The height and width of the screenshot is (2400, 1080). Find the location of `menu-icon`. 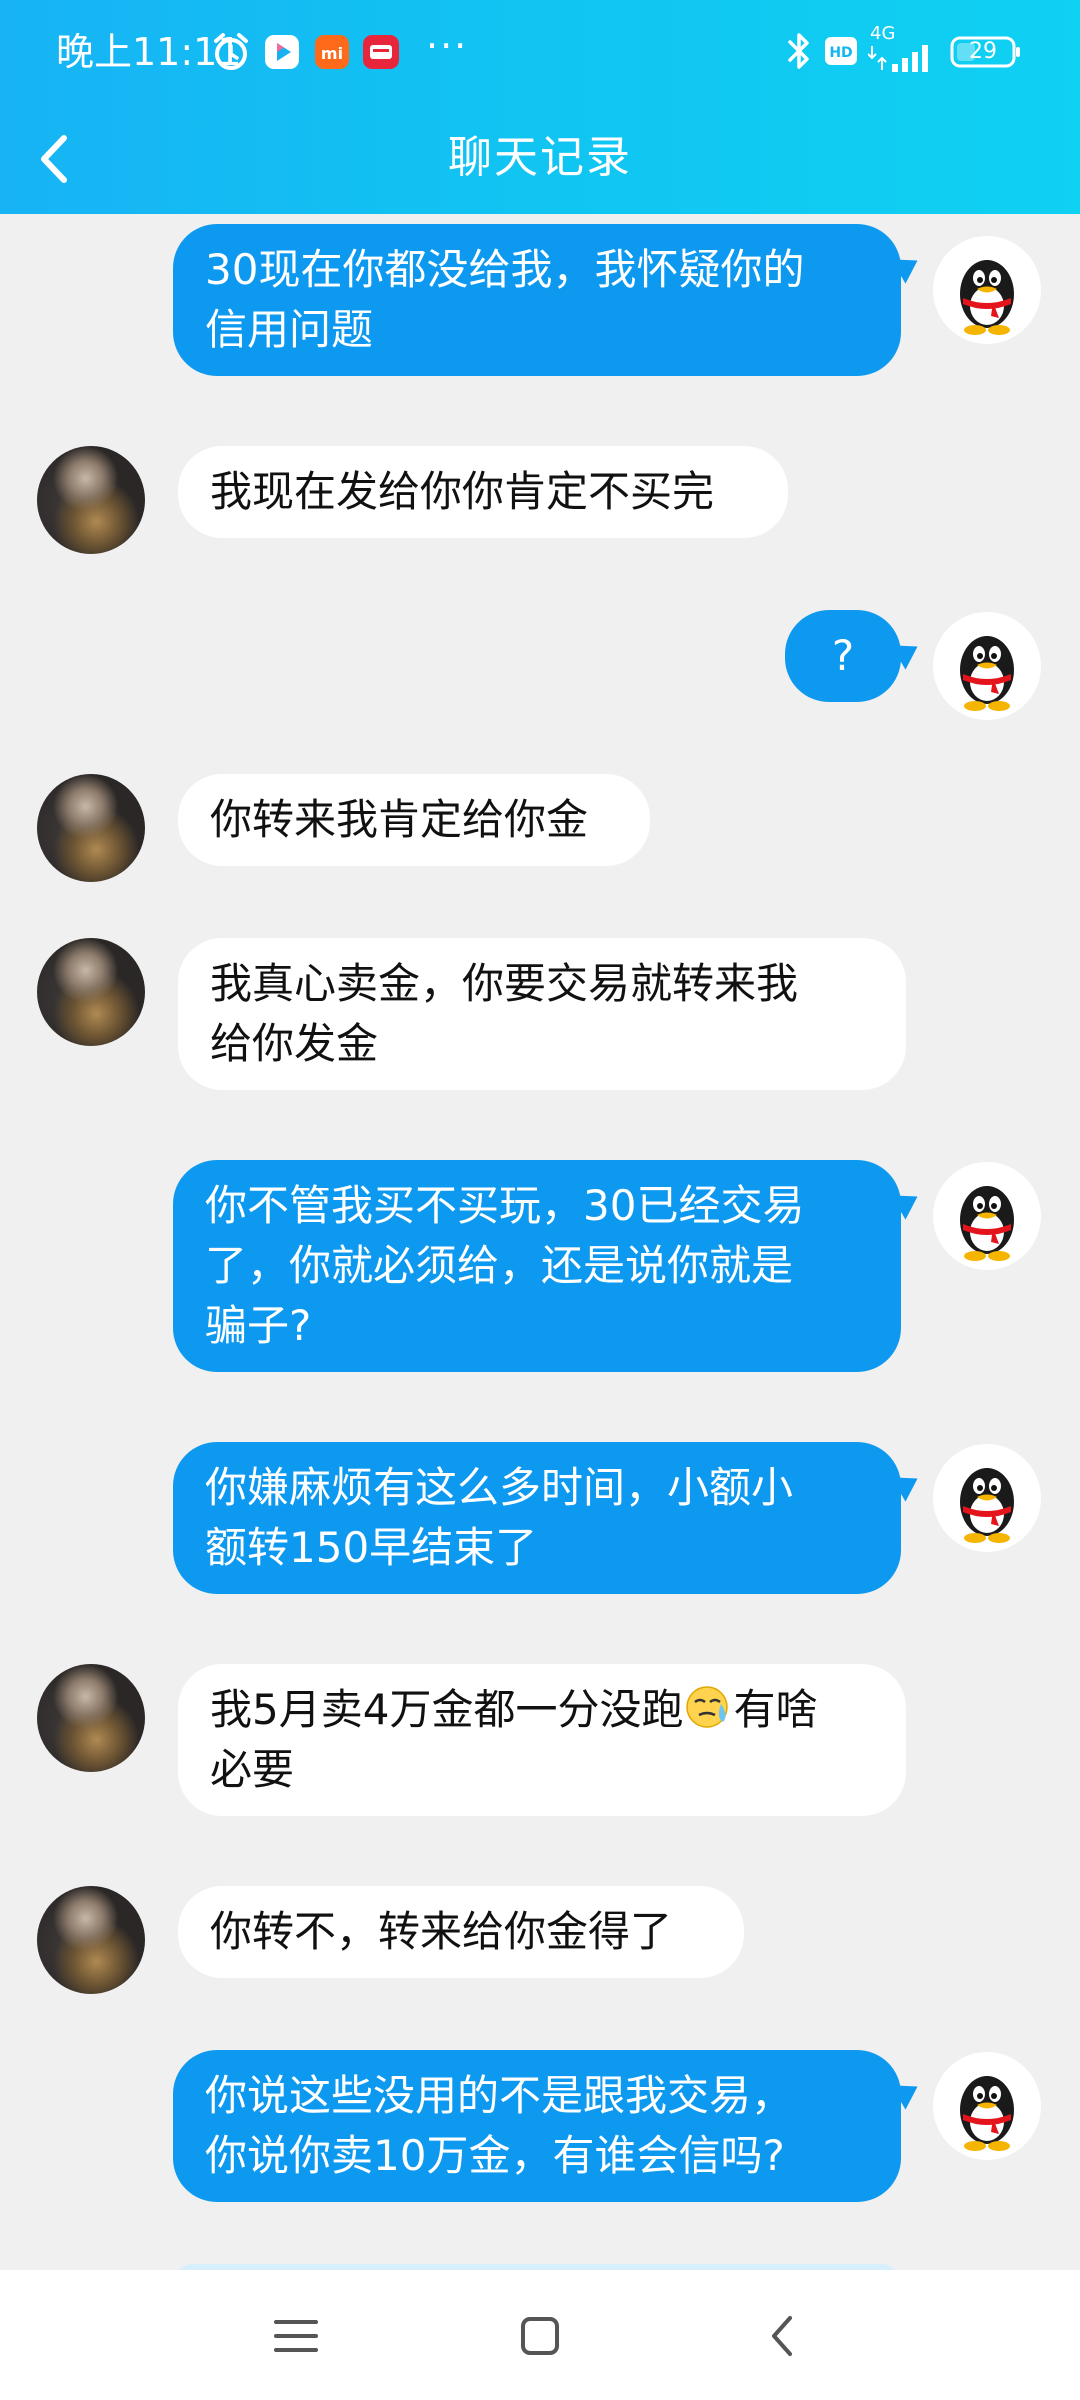

menu-icon is located at coordinates (296, 2336).